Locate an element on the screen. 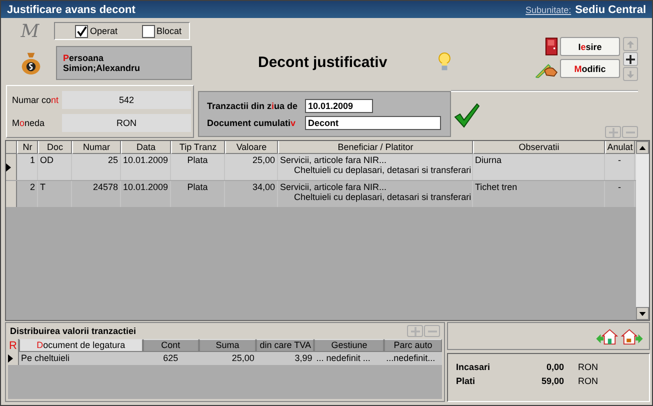 This screenshot has width=653, height=406. table-cell: 3,99 is located at coordinates (303, 358).